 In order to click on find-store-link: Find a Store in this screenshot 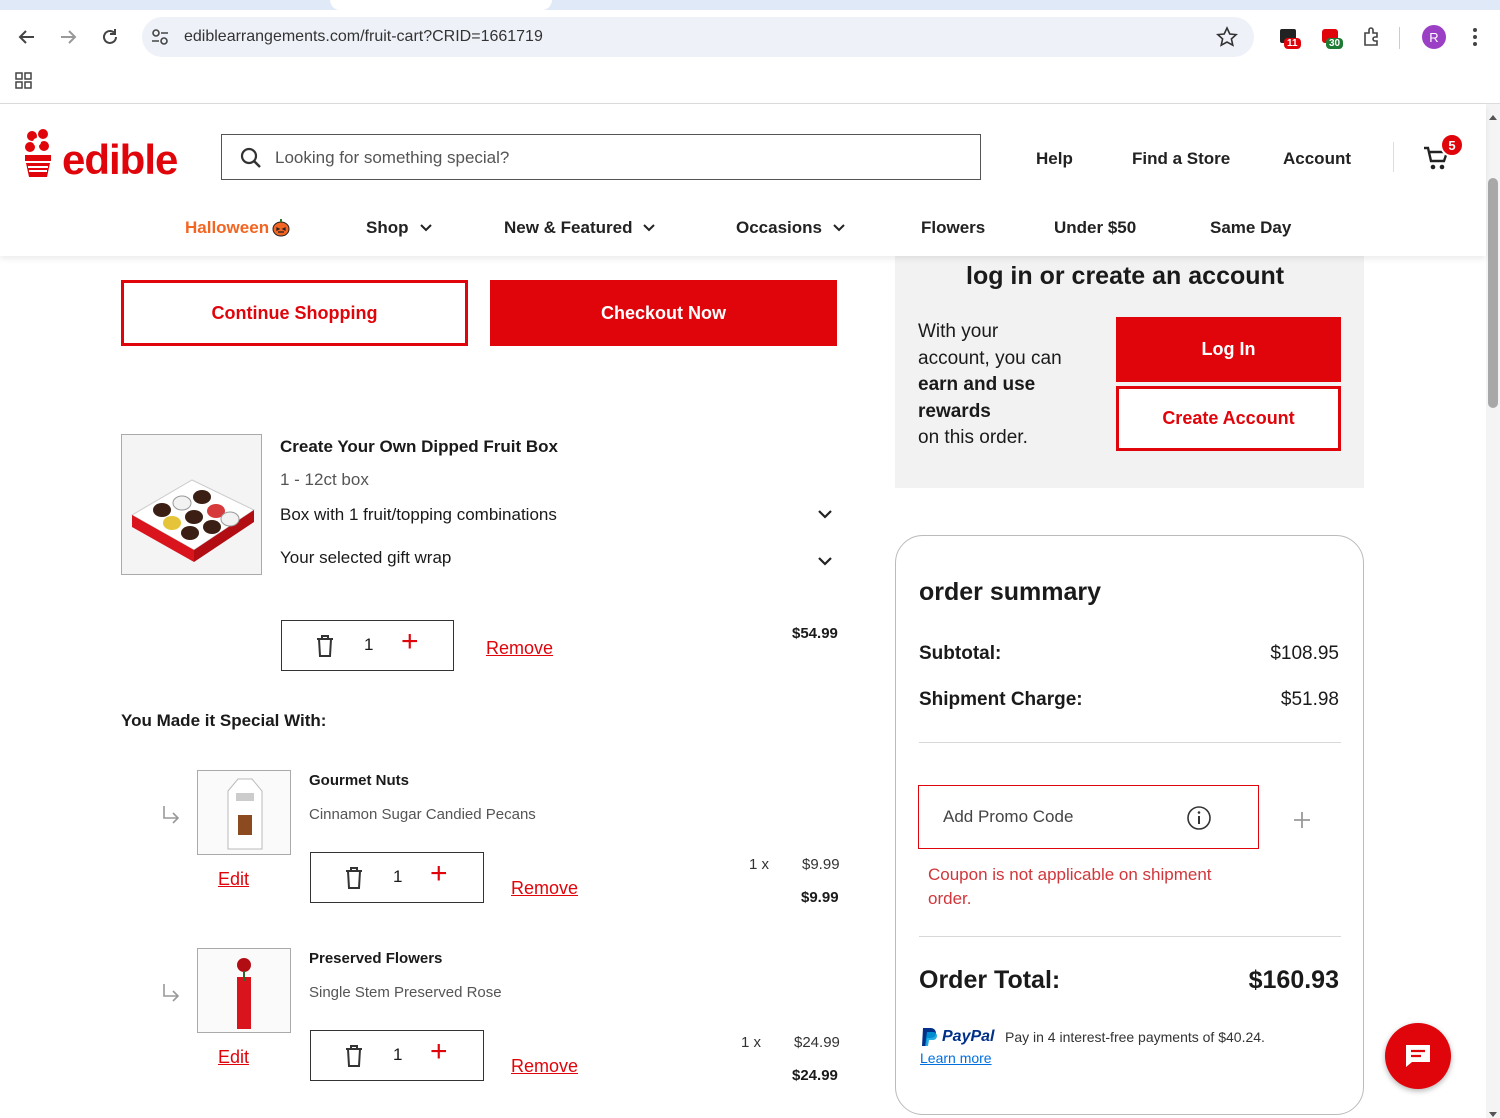, I will do `click(1181, 159)`.